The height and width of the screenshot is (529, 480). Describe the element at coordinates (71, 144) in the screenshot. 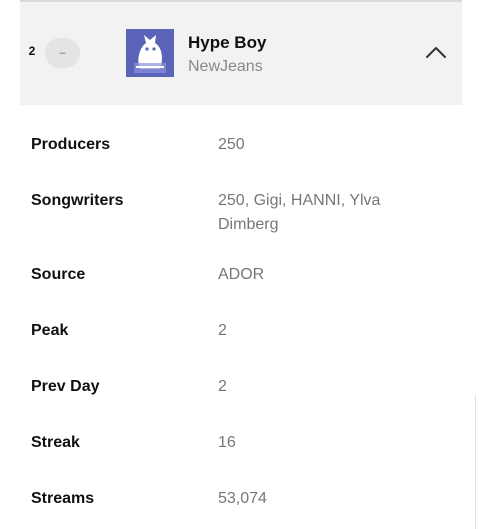

I see `detail-label: Producers` at that location.